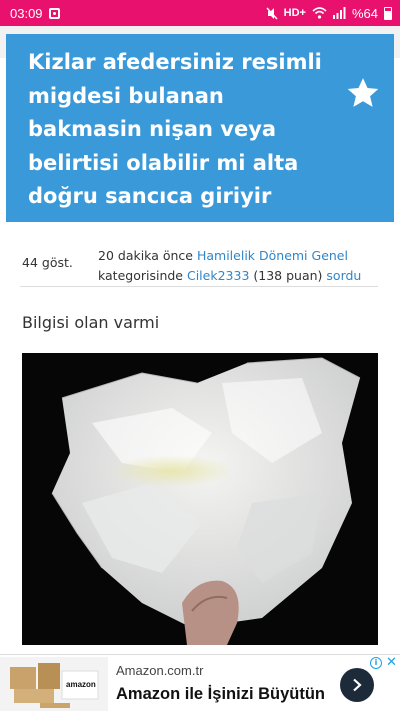 This screenshot has width=400, height=711. Describe the element at coordinates (339, 13) in the screenshot. I see `signal-icon` at that location.